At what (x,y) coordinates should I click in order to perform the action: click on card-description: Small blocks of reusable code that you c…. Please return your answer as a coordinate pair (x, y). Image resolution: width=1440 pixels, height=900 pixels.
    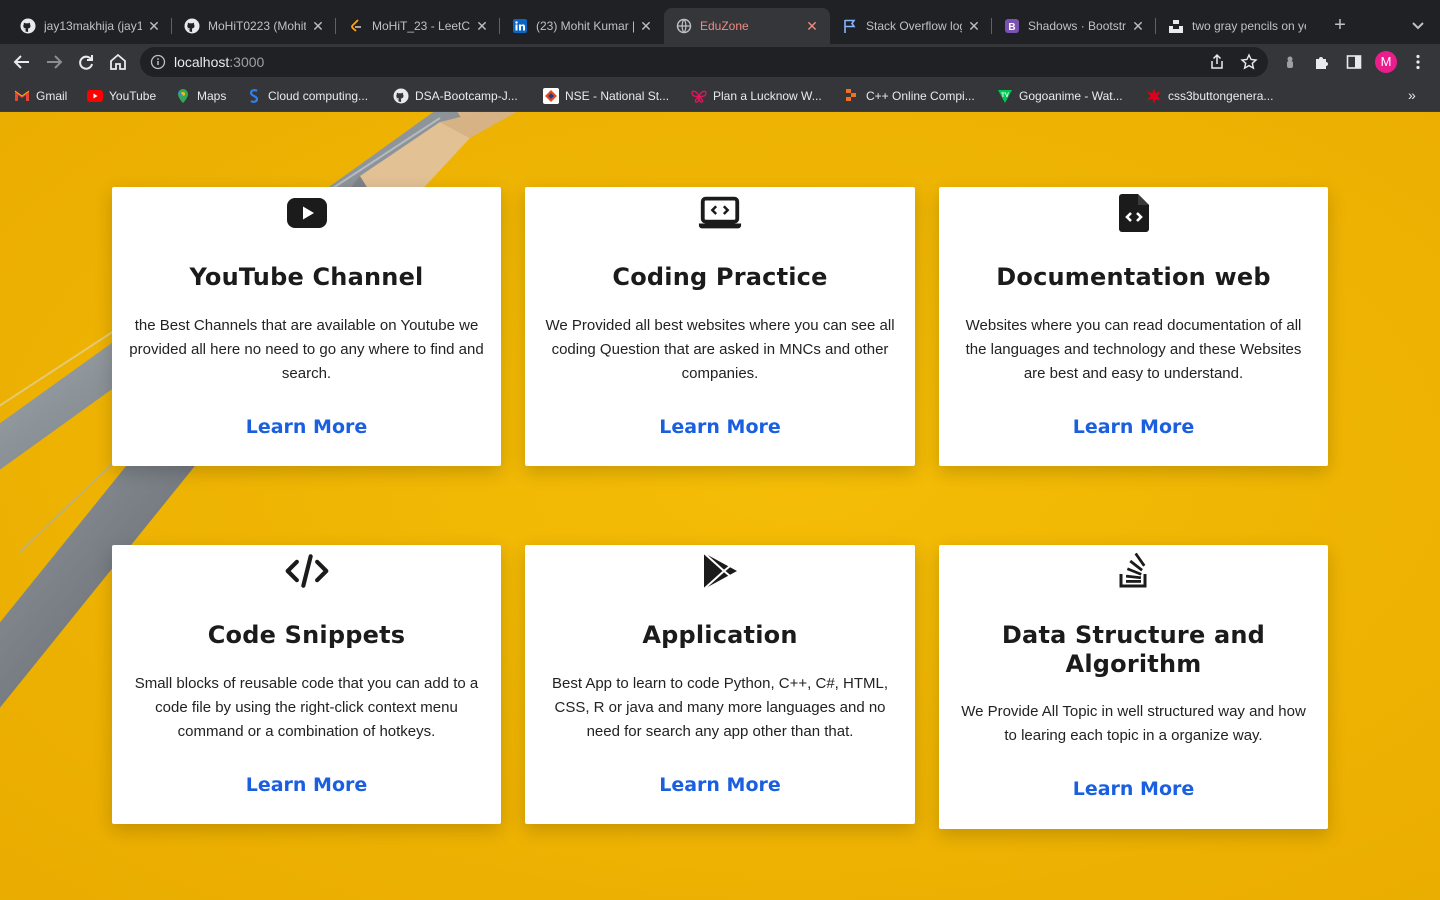
    Looking at the image, I should click on (306, 707).